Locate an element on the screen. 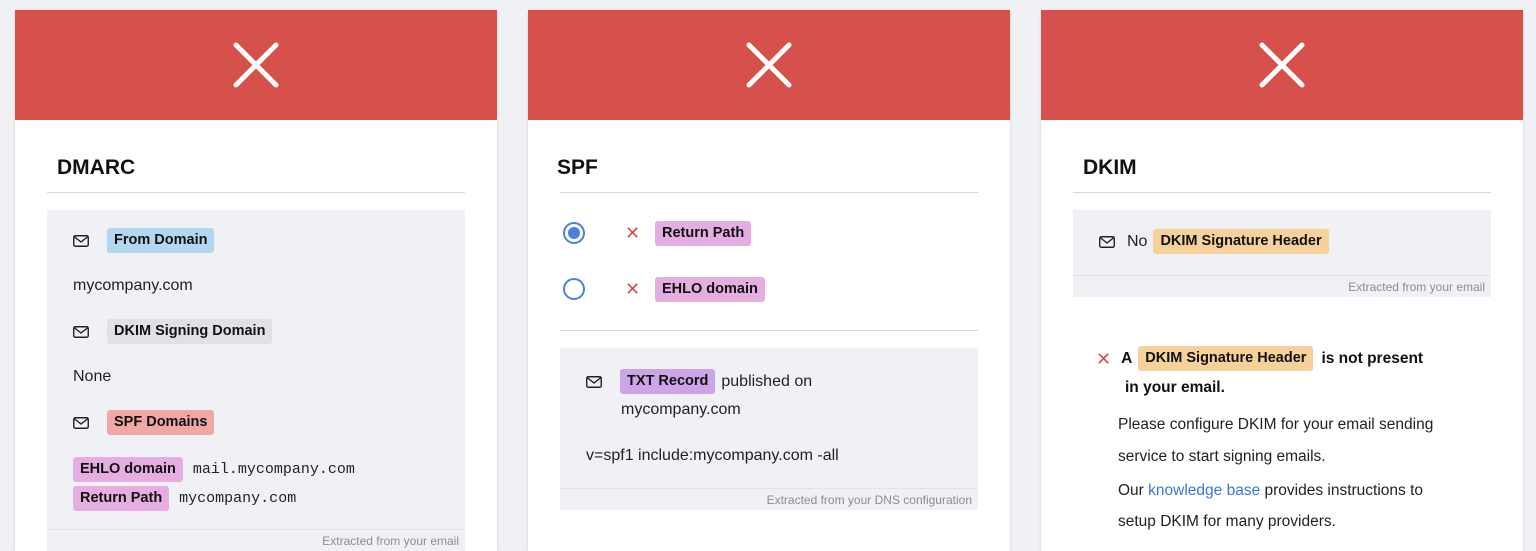 This screenshot has width=1536, height=551. spf-status-banner is located at coordinates (769, 65).